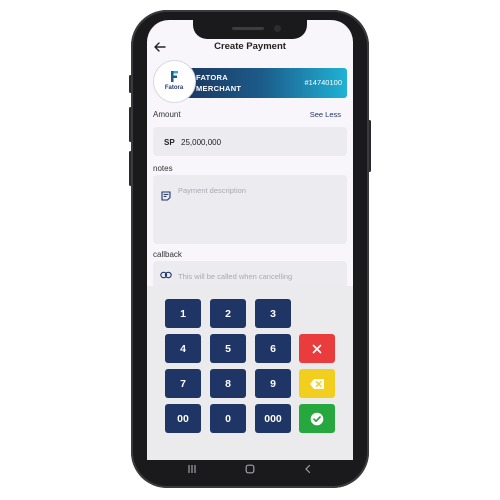 Image resolution: width=500 pixels, height=500 pixels. Describe the element at coordinates (169, 142) in the screenshot. I see `currency-label: SP` at that location.